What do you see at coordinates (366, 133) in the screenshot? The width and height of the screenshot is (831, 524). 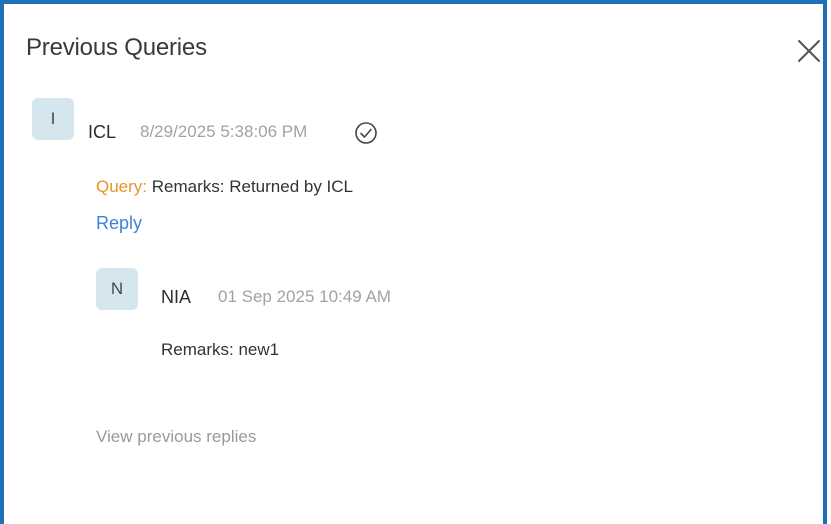 I see `check-circle-icon` at bounding box center [366, 133].